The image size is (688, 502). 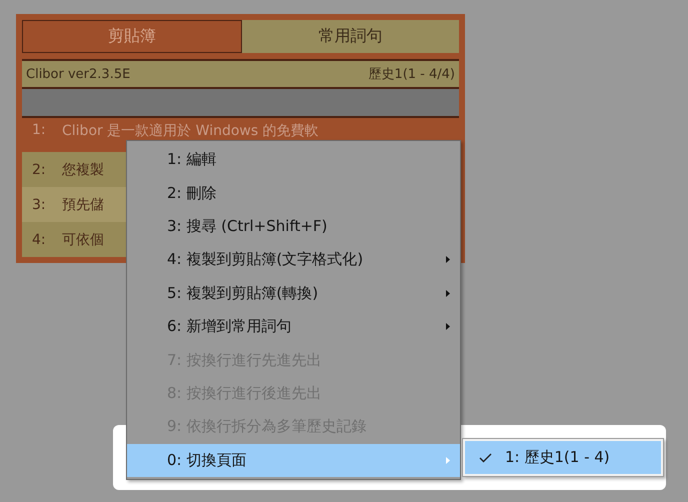 I want to click on tab: 常用詞句, so click(x=350, y=36).